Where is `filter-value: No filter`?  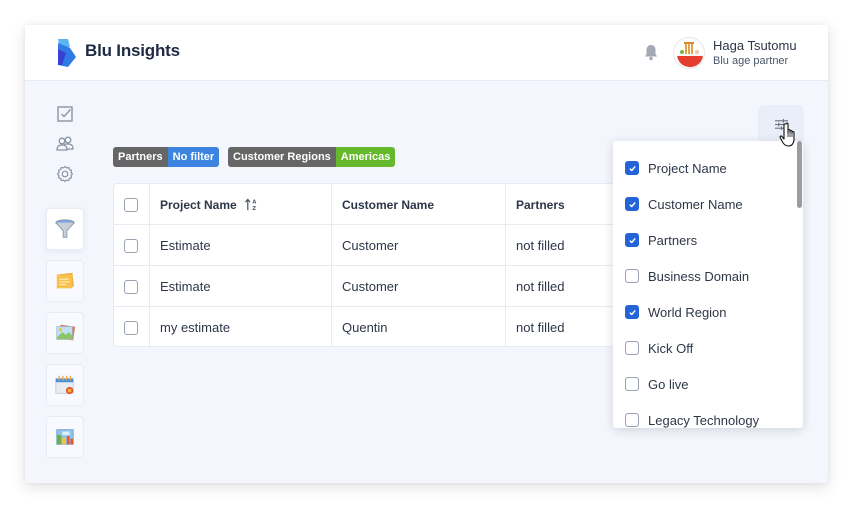
filter-value: No filter is located at coordinates (193, 157).